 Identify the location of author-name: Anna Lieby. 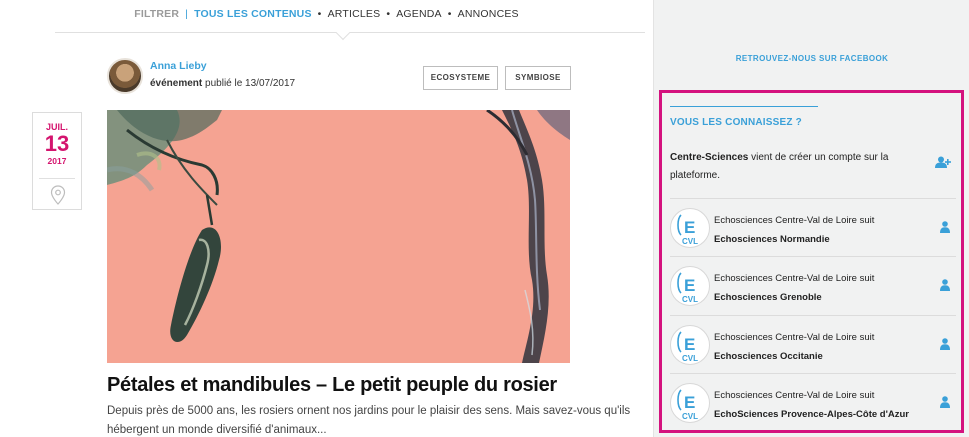
(178, 66).